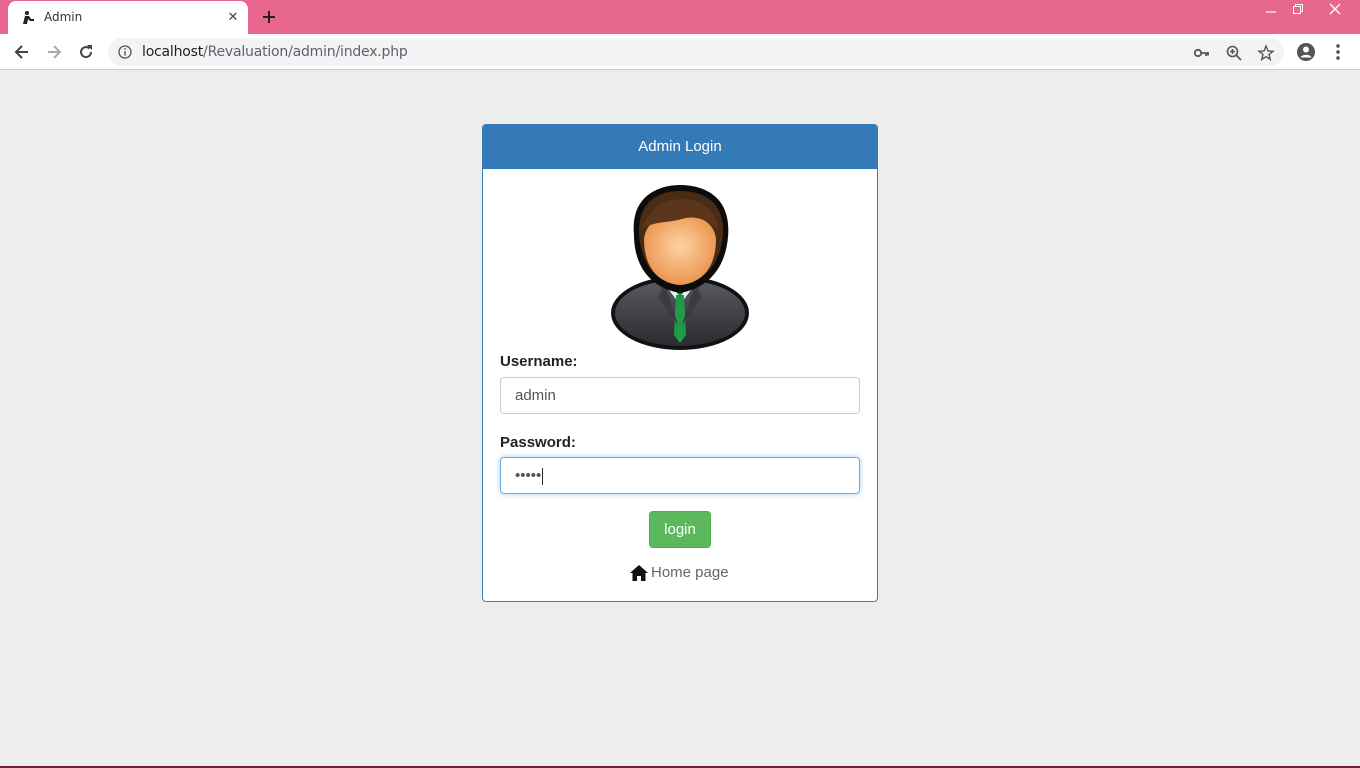  What do you see at coordinates (305, 52) in the screenshot?
I see `url-path: /Revaluation/admin/index.php` at bounding box center [305, 52].